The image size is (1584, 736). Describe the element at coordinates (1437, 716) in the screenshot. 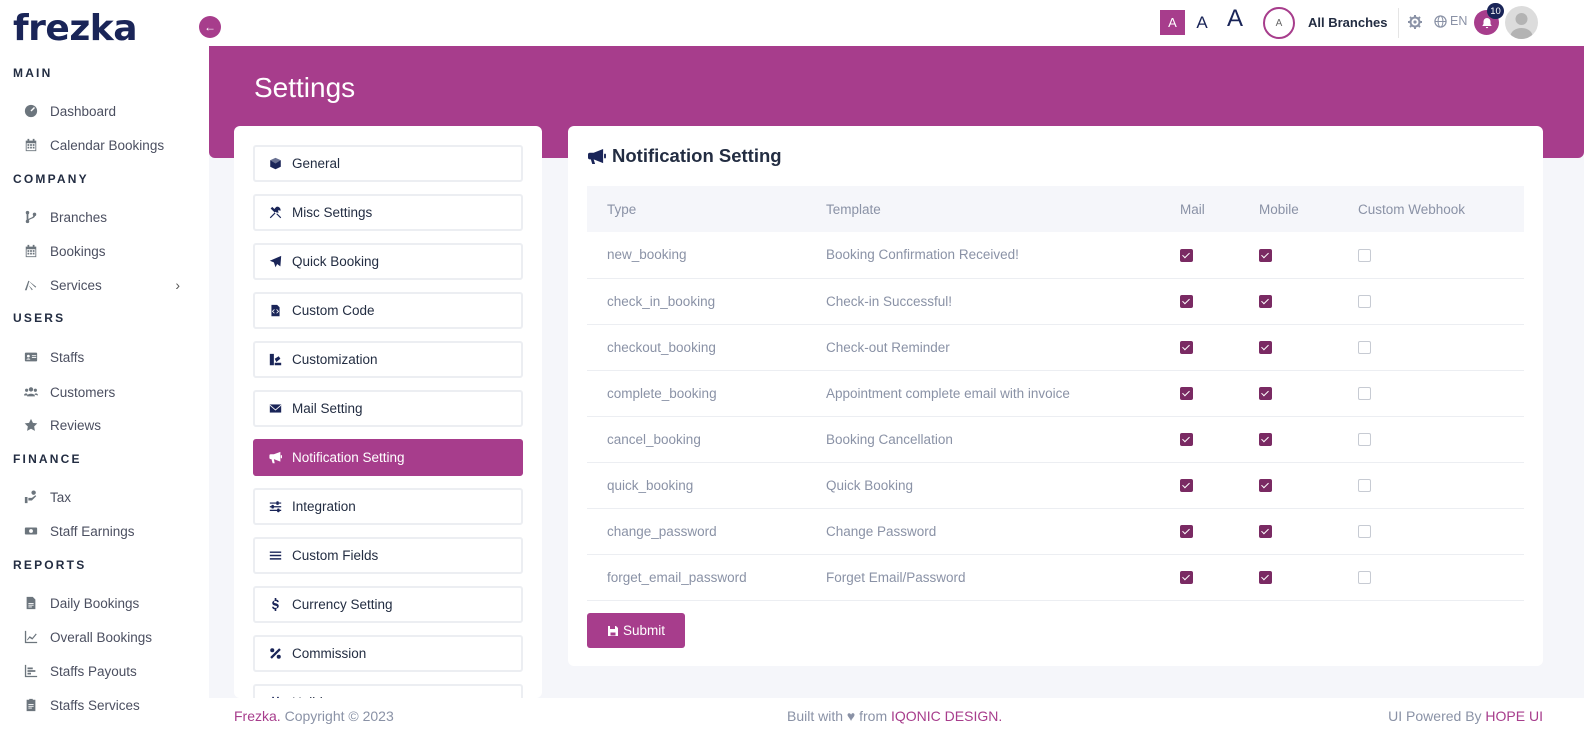

I see `powered-text: UI Powered By` at that location.